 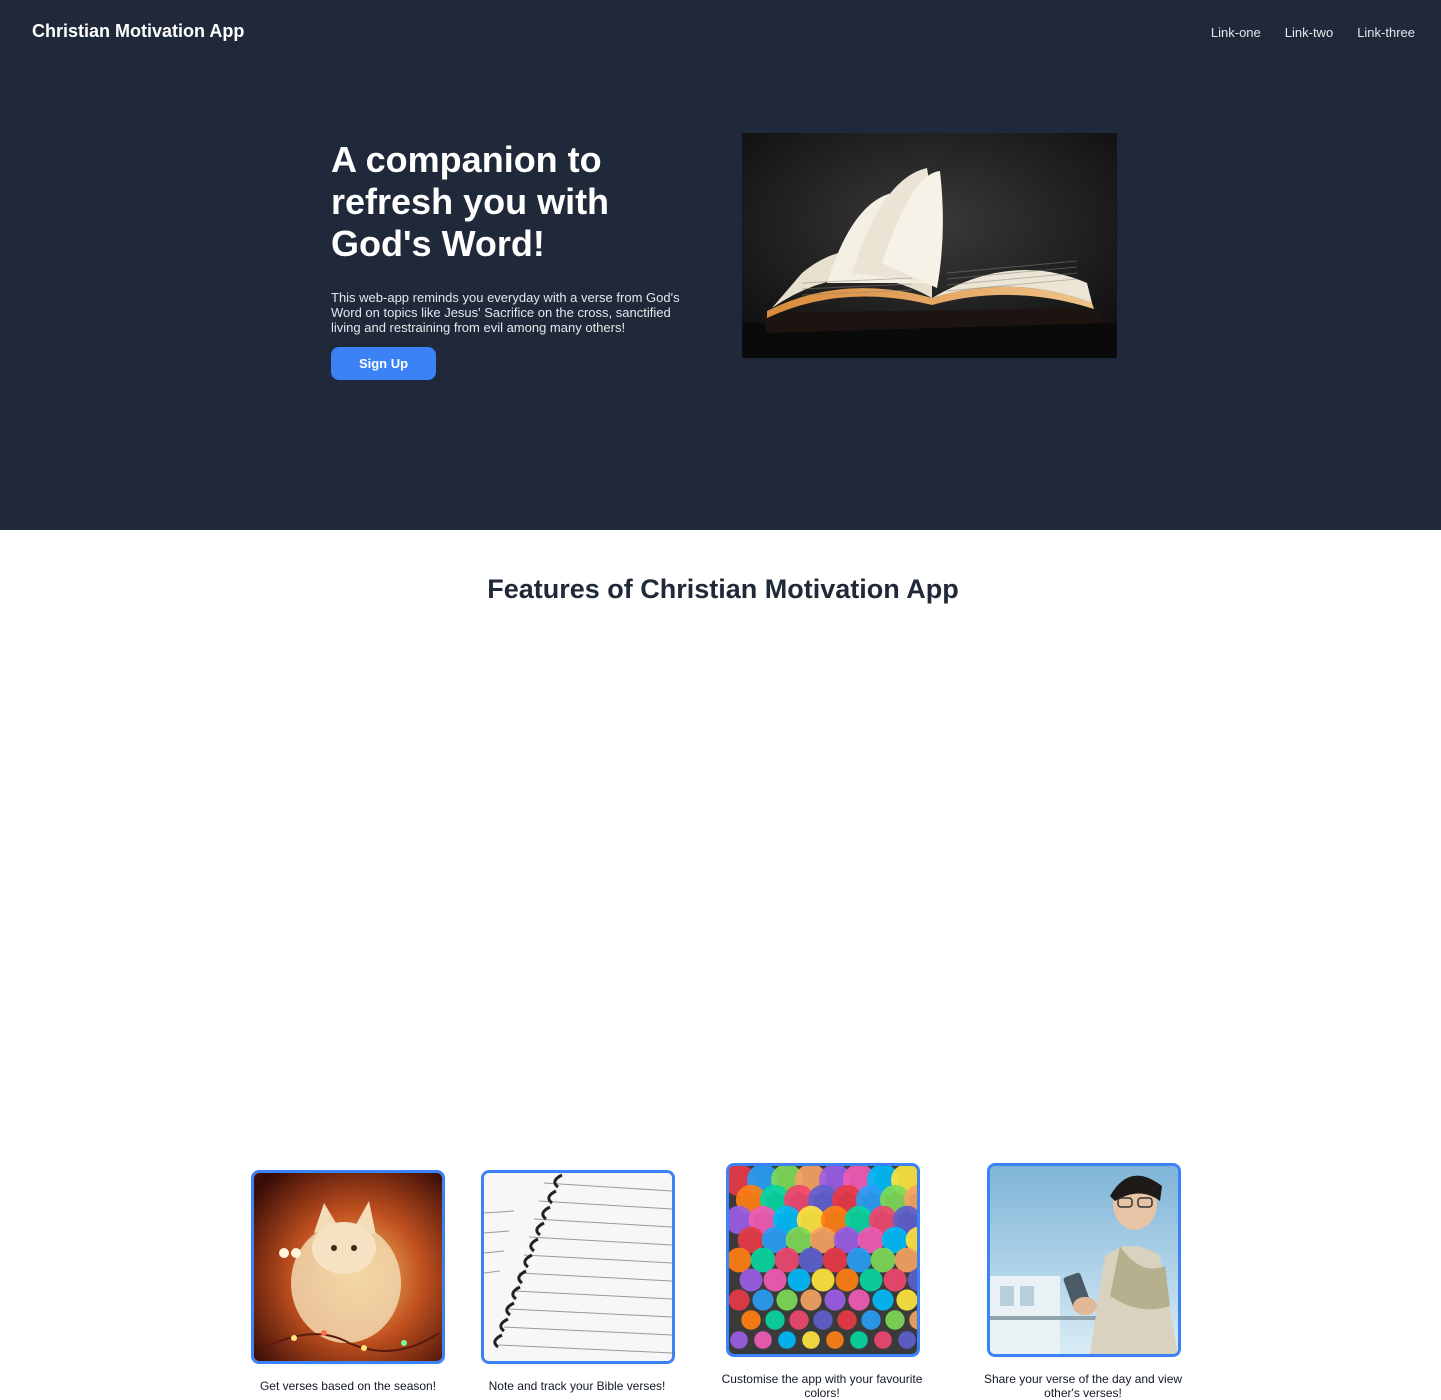 I want to click on feature-caption-season: Get verses based on the season!, so click(x=348, y=1386).